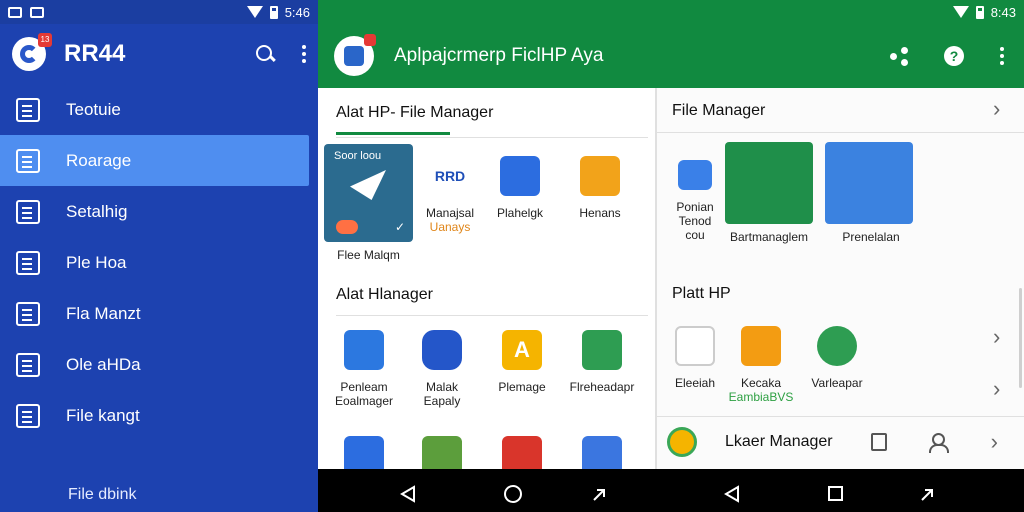  Describe the element at coordinates (265, 54) in the screenshot. I see `search-icon` at that location.